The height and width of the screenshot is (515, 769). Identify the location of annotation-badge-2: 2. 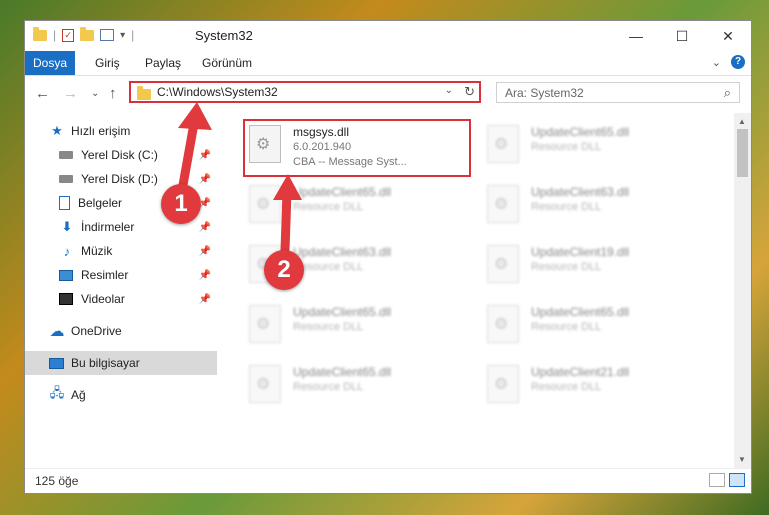
(284, 270).